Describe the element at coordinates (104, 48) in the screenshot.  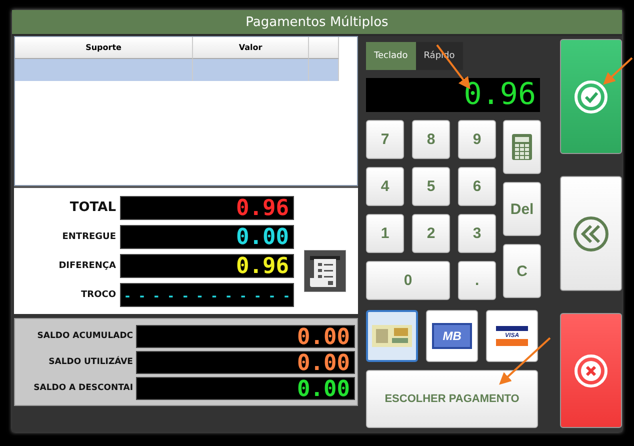
I see `column-header: Suporte` at that location.